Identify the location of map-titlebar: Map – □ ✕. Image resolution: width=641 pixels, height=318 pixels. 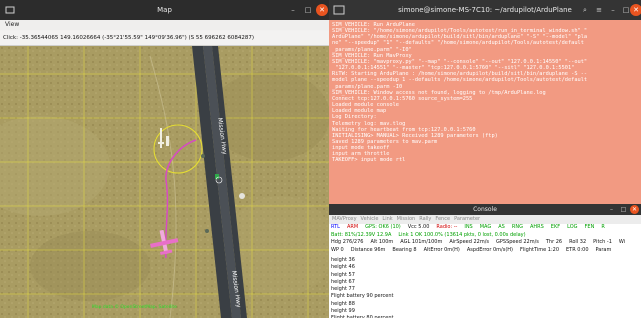
(164, 10).